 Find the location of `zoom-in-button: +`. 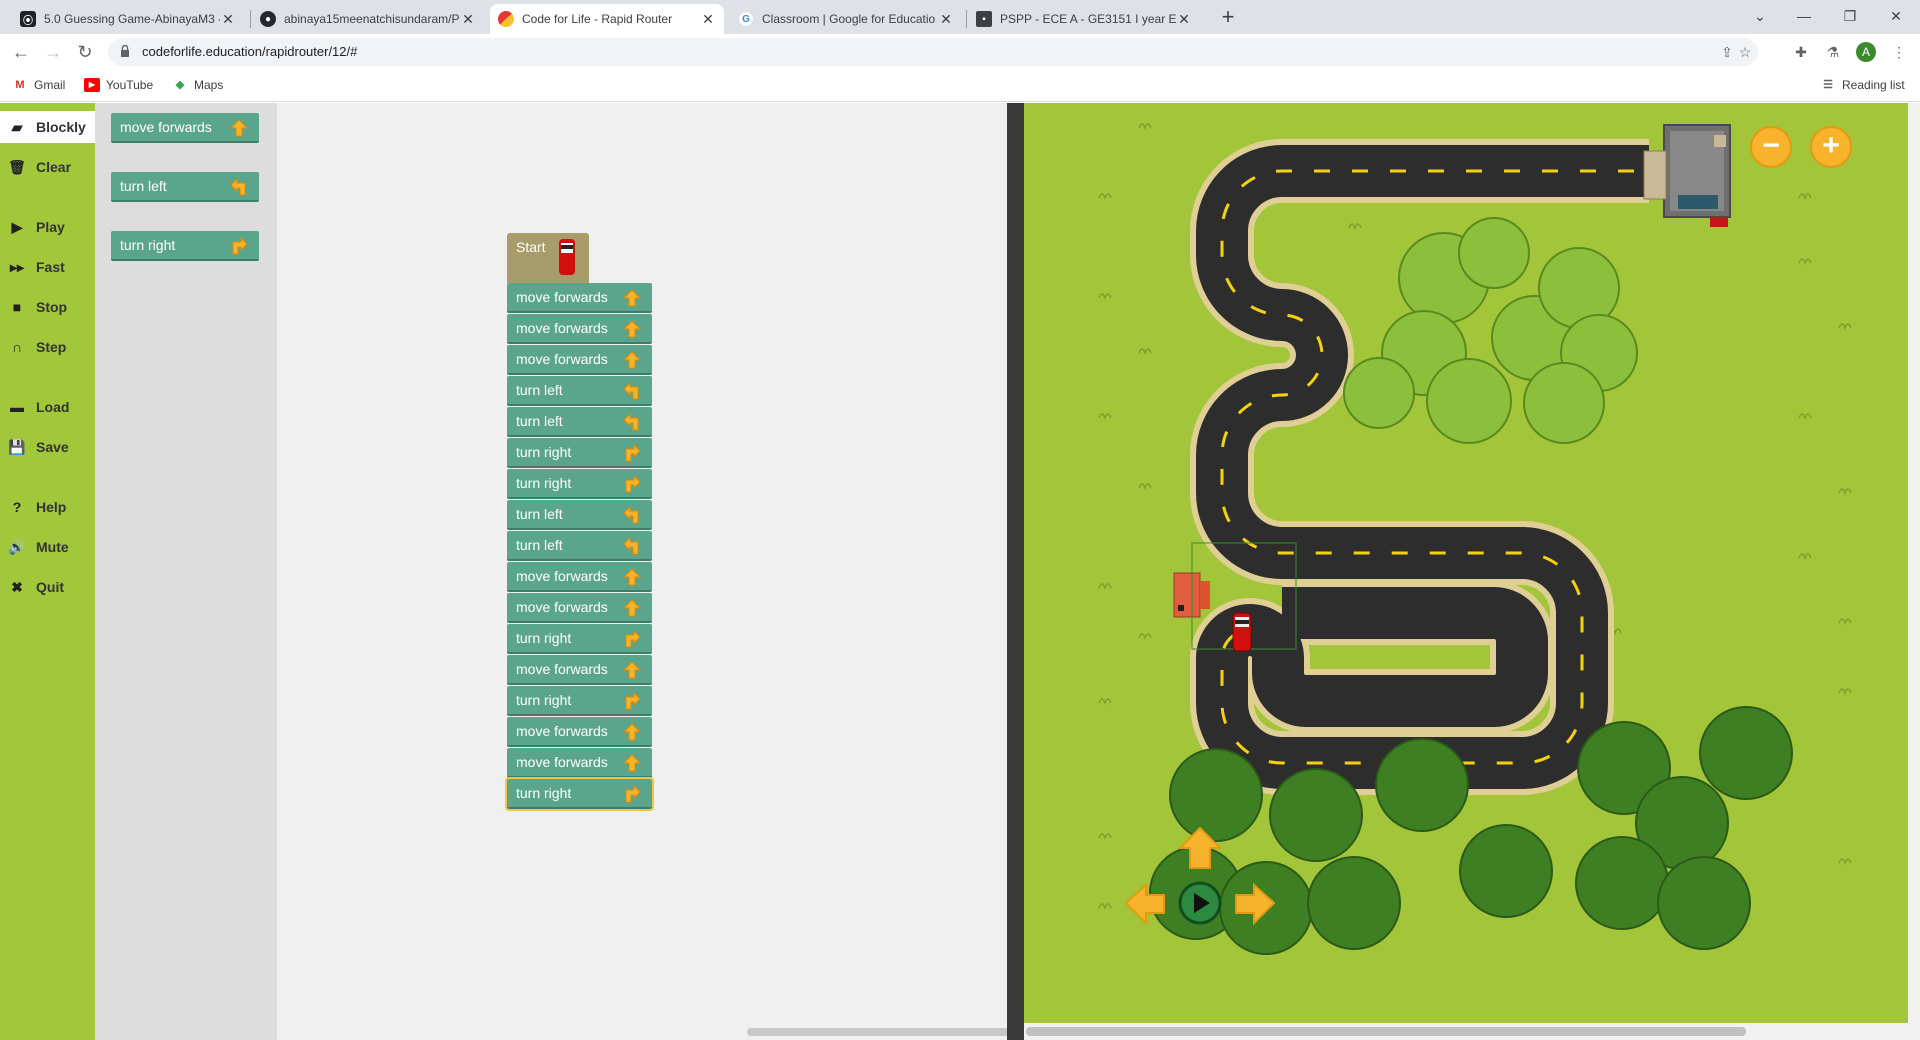

zoom-in-button: + is located at coordinates (1831, 147).